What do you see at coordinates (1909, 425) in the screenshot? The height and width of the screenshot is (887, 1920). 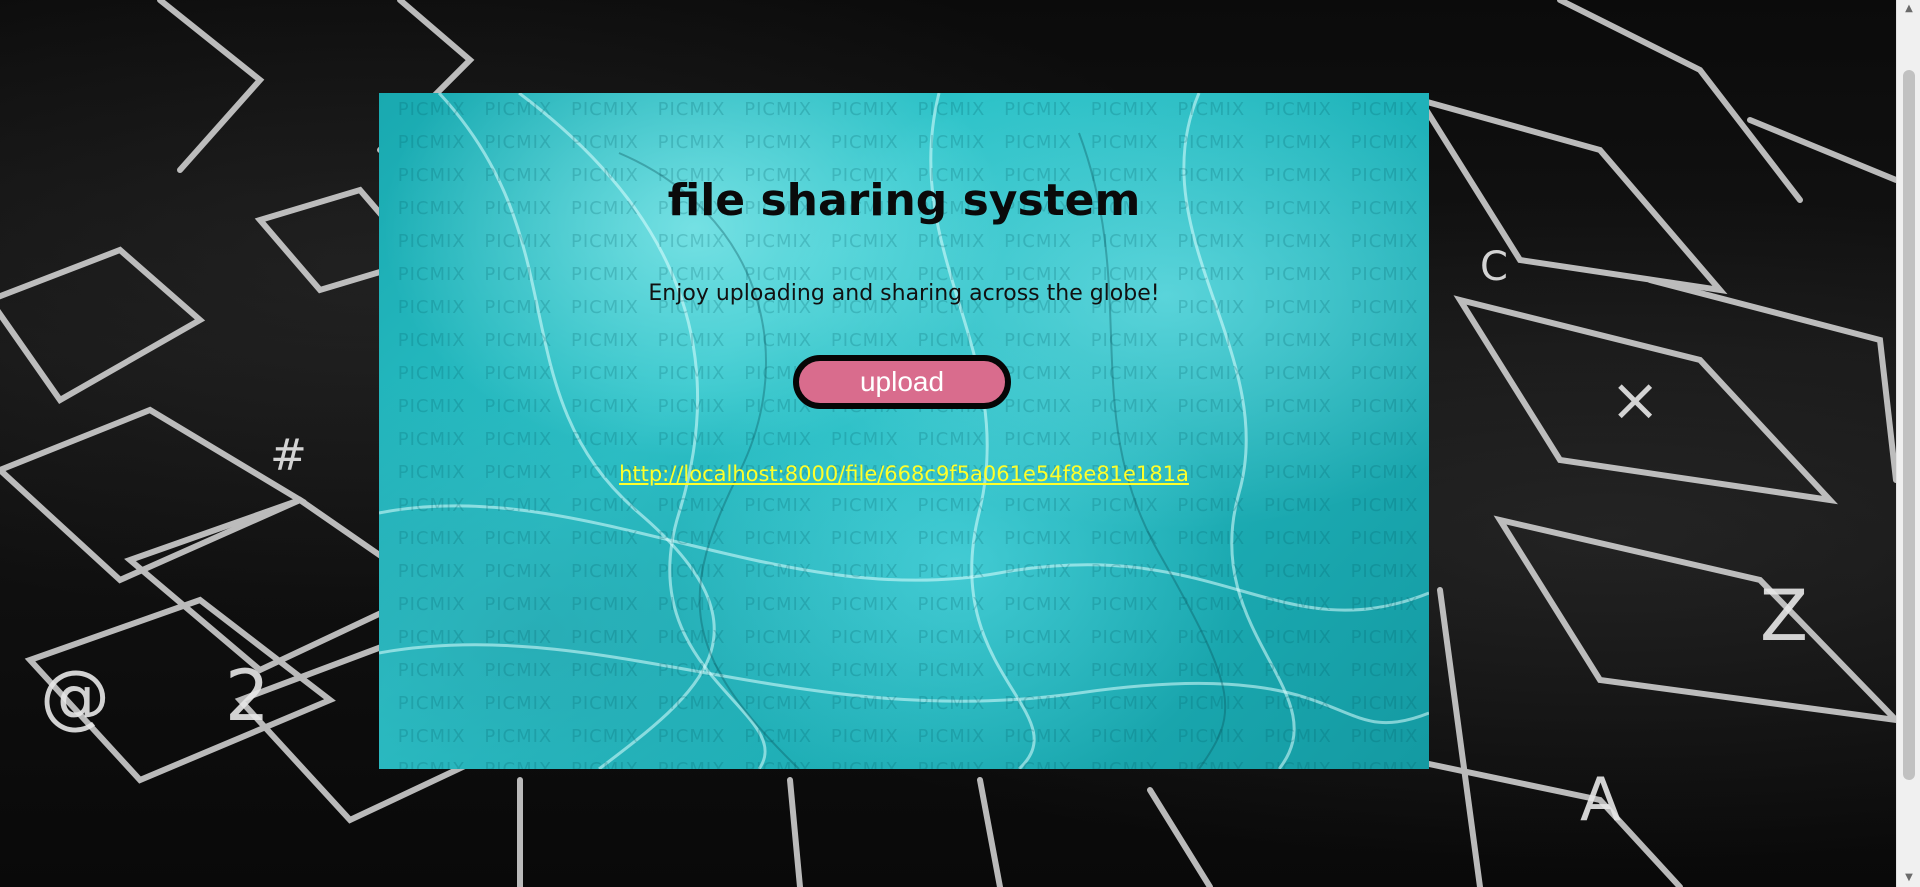 I see `scrollbar-thumb` at bounding box center [1909, 425].